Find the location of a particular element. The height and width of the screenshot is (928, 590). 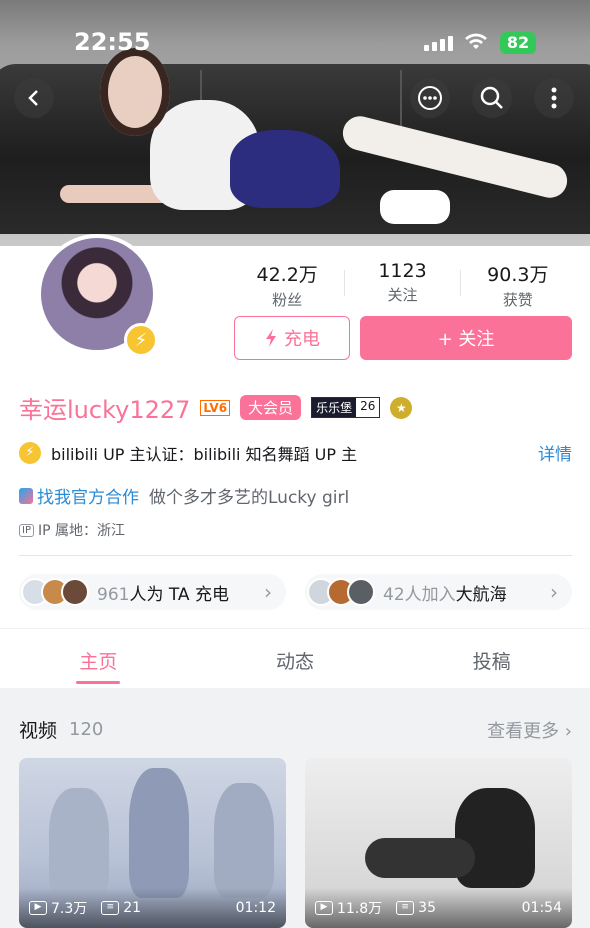

duration: 01:54 is located at coordinates (541, 908).